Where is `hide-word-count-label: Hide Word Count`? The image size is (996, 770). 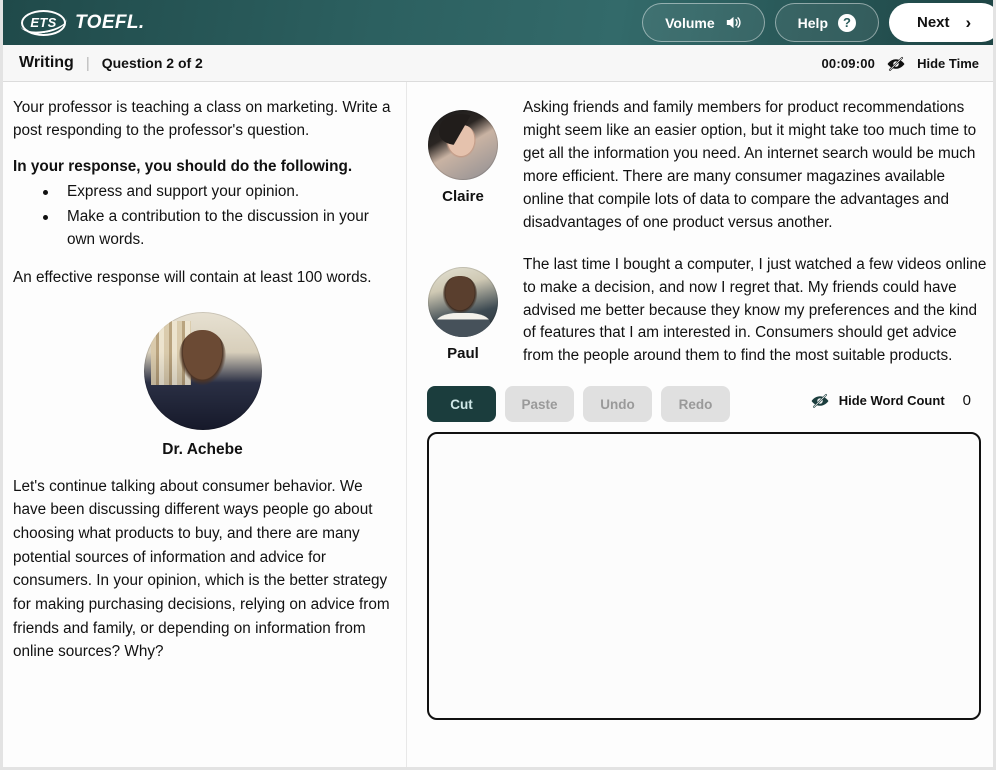 hide-word-count-label: Hide Word Count is located at coordinates (892, 400).